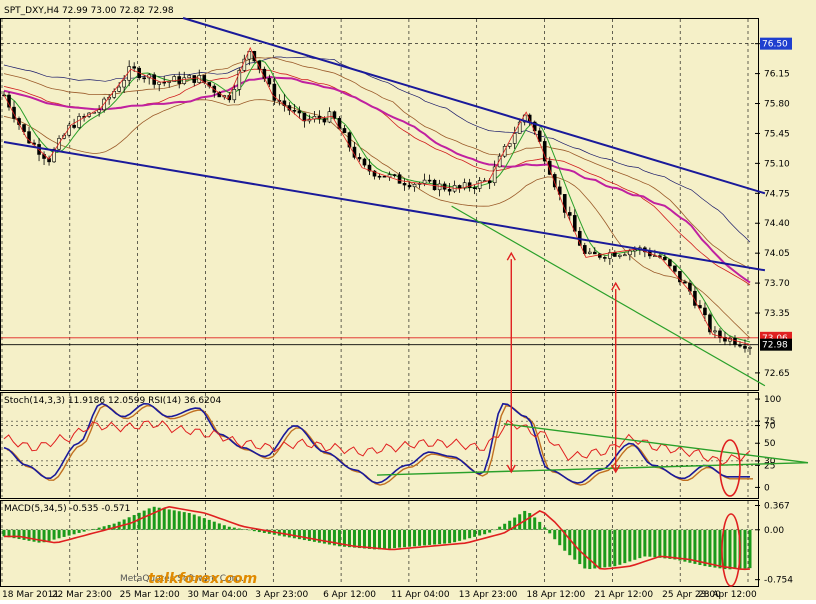 The height and width of the screenshot is (604, 816). Describe the element at coordinates (82, 595) in the screenshot. I see `x-tick-label: 22 Mar 23:00` at that location.